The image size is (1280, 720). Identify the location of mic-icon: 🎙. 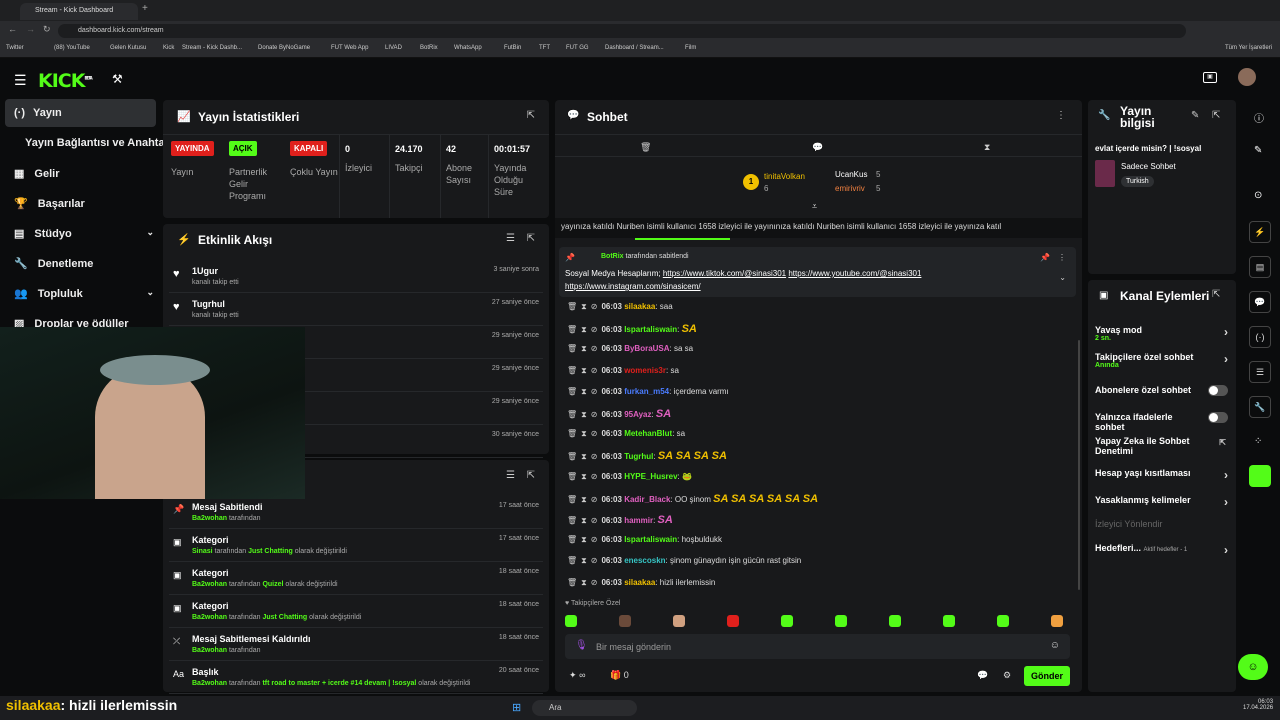
(581, 645).